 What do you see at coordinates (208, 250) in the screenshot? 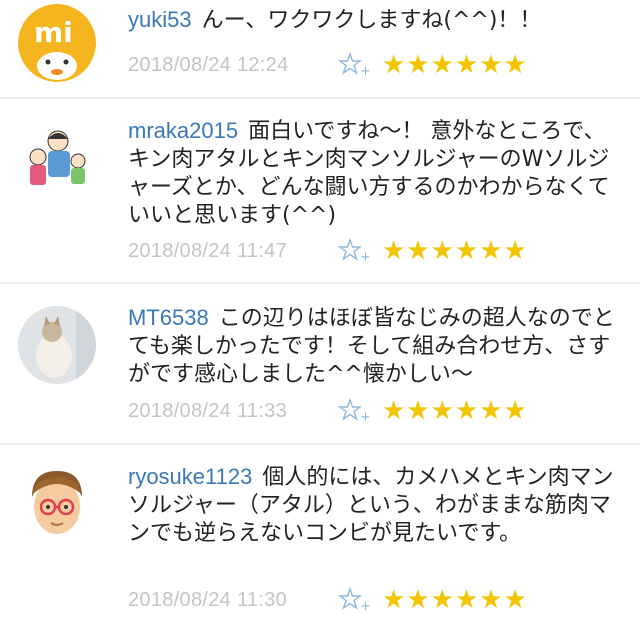
I see `comment-date: 2018/08/24 11:47` at bounding box center [208, 250].